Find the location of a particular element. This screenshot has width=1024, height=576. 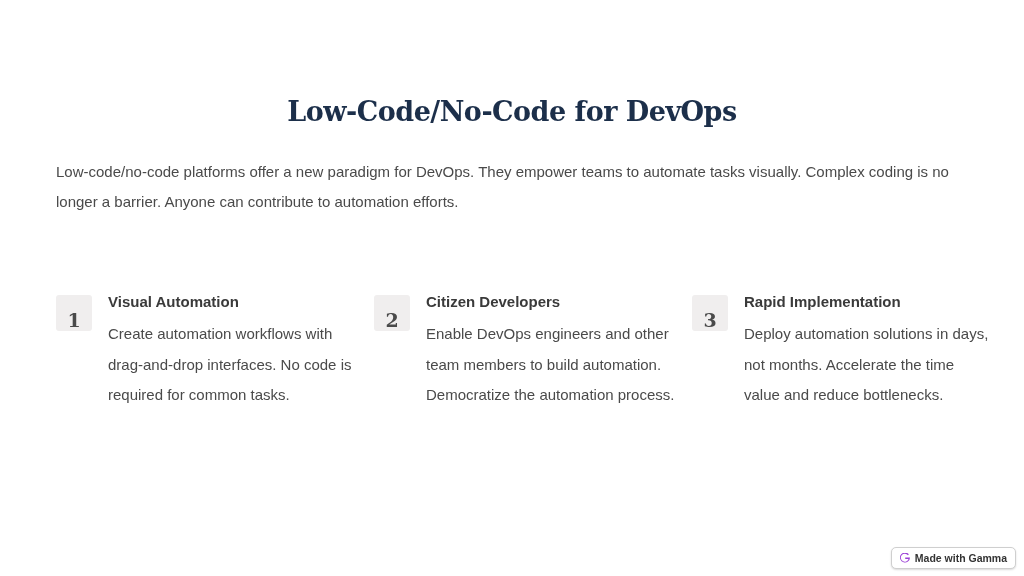

step-number: 3 is located at coordinates (710, 313).